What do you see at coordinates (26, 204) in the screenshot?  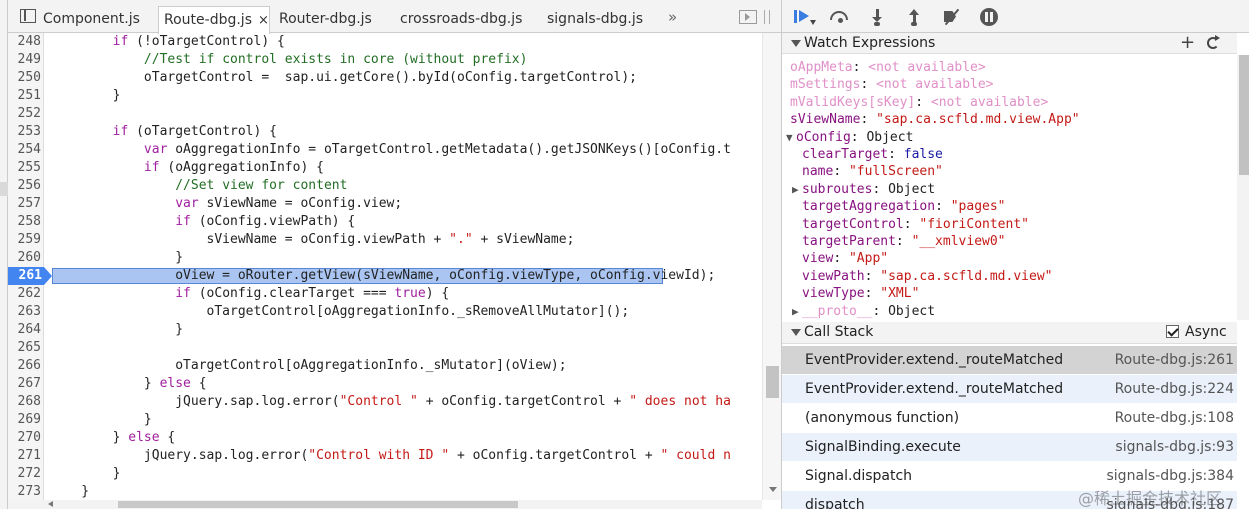 I see `line-number: 257` at bounding box center [26, 204].